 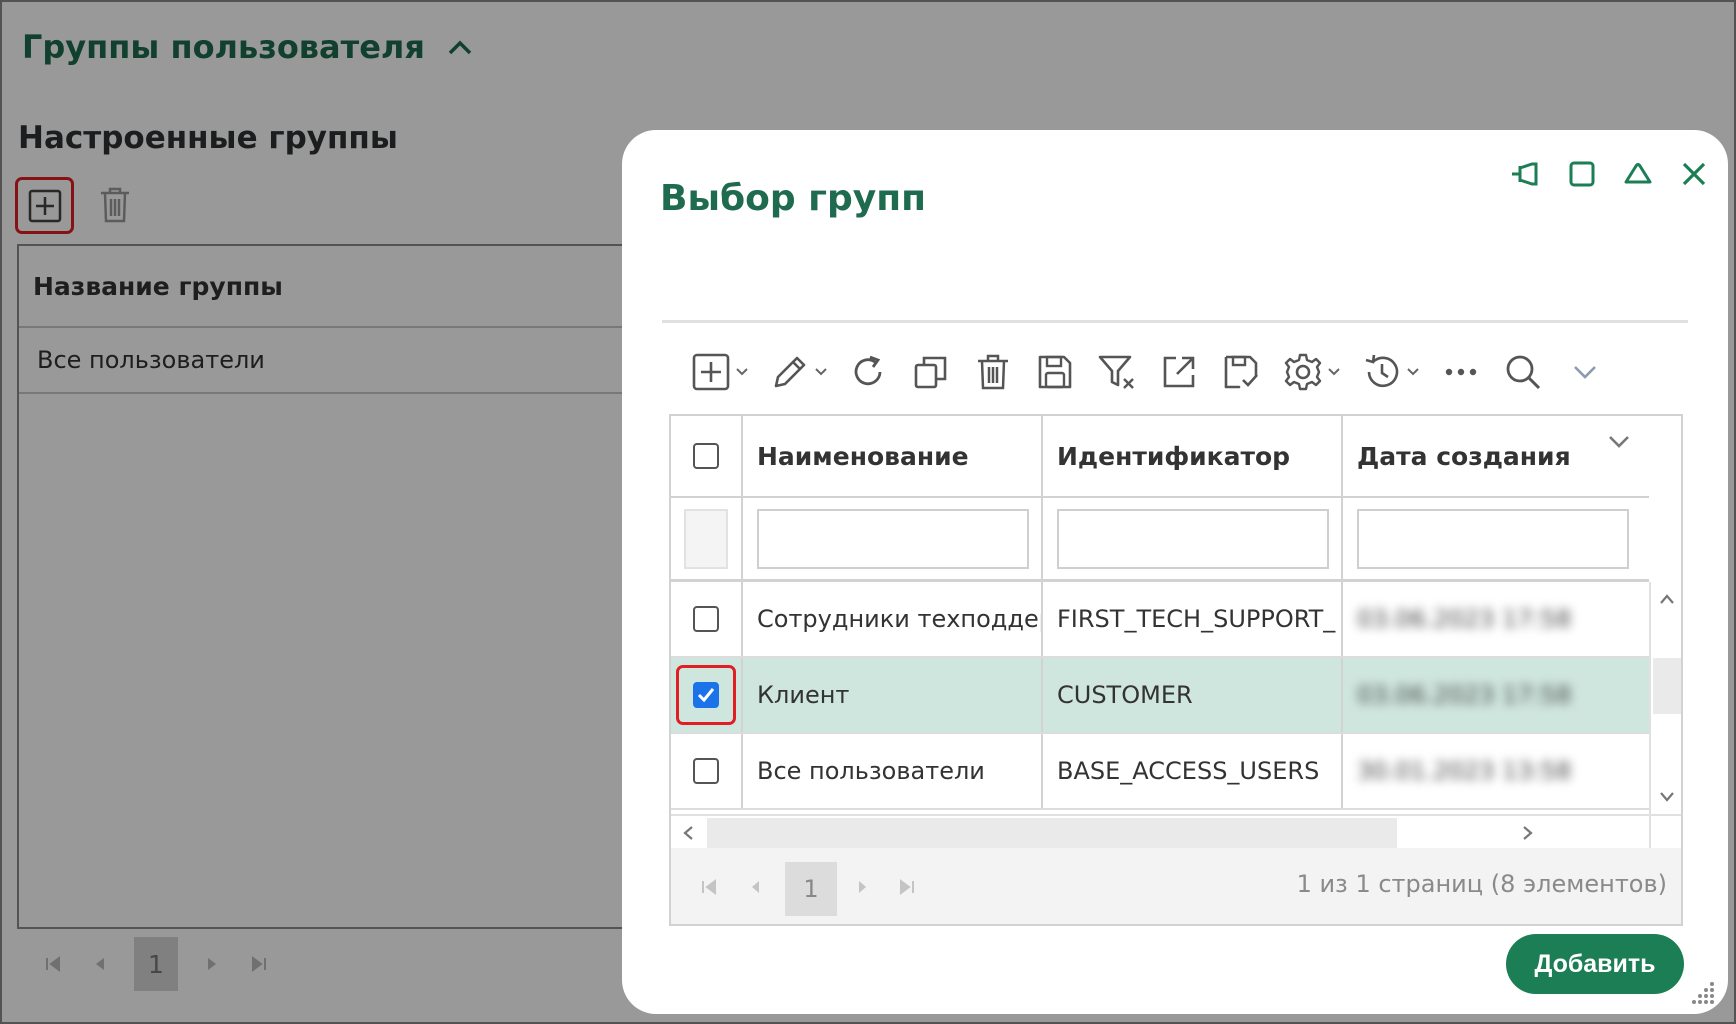 I want to click on dialog-divider, so click(x=1175, y=321).